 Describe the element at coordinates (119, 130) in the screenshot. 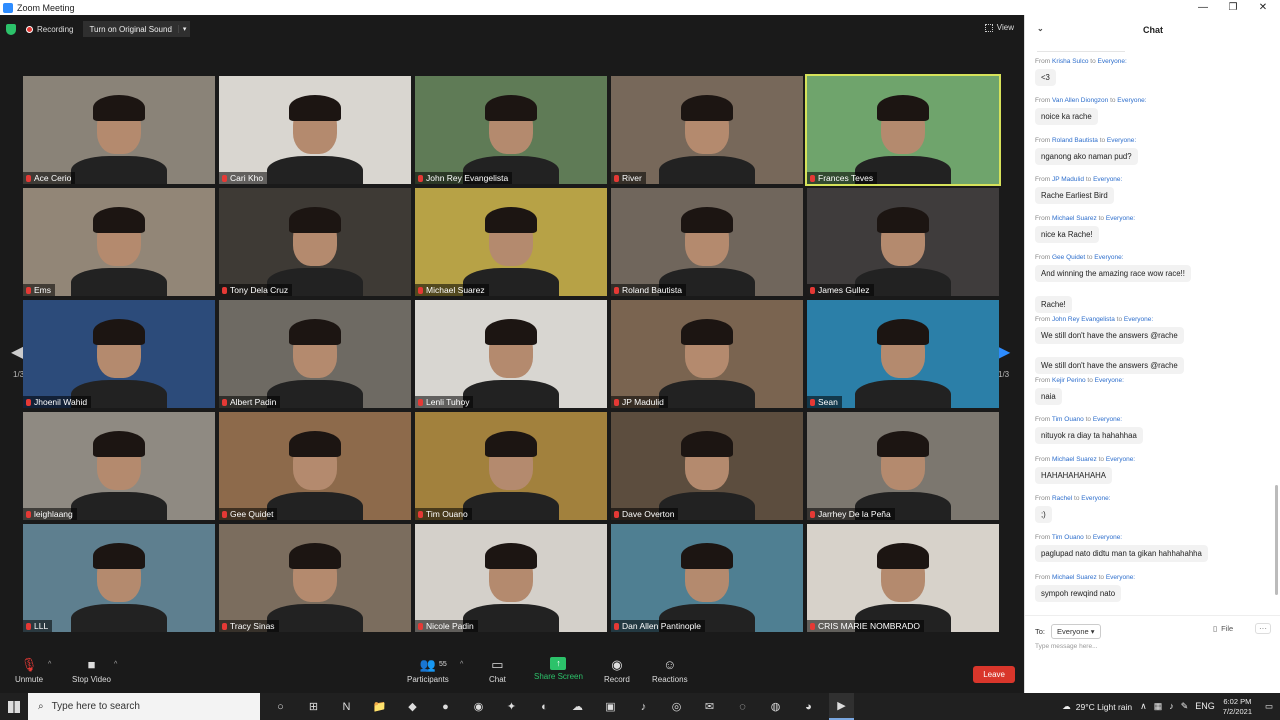

I see `participant-tile: Ace Cerio` at that location.